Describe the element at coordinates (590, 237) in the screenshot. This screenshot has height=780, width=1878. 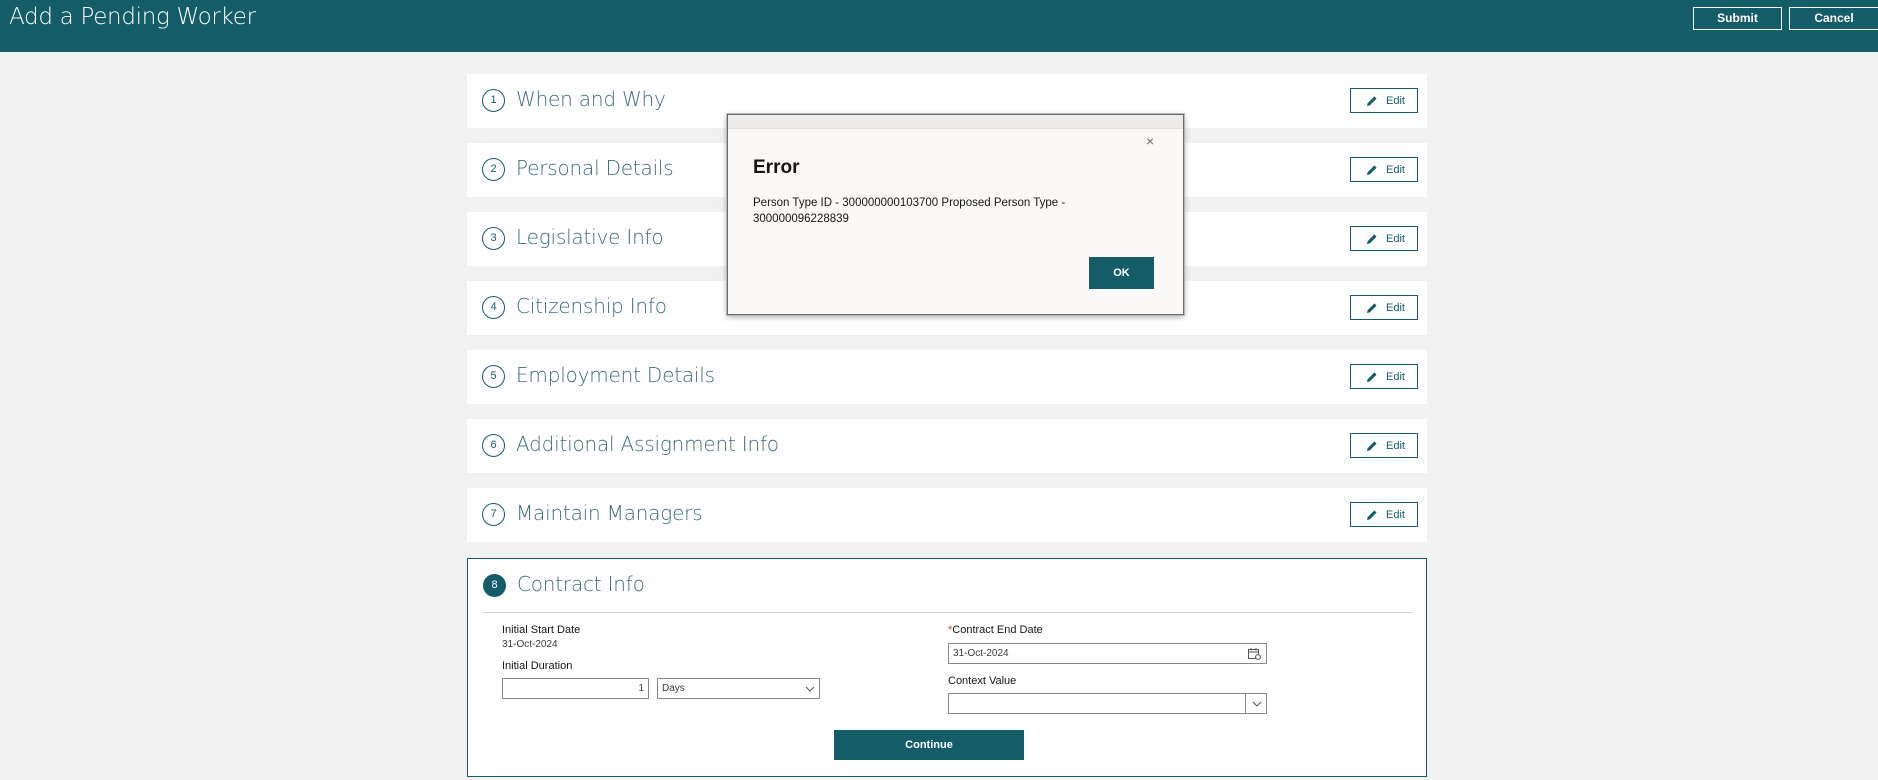
I see `section-title: Legislative Info` at that location.